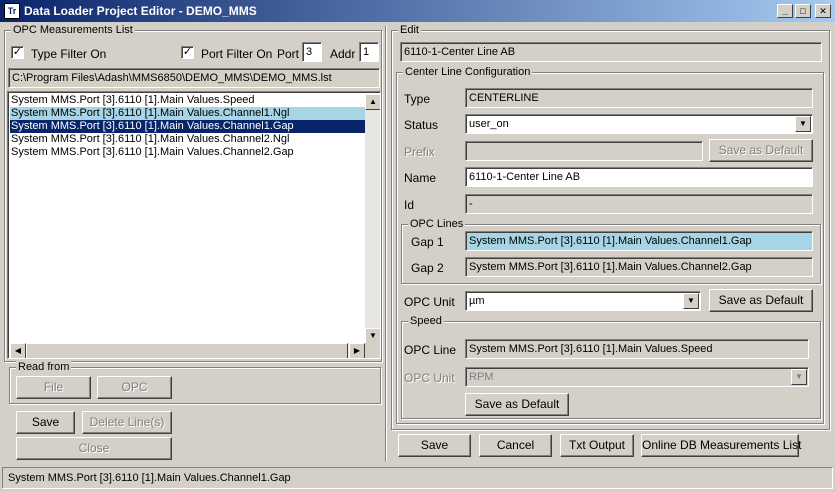 Image resolution: width=835 pixels, height=492 pixels. Describe the element at coordinates (430, 350) in the screenshot. I see `speed-opc-line-label: OPC Line` at that location.